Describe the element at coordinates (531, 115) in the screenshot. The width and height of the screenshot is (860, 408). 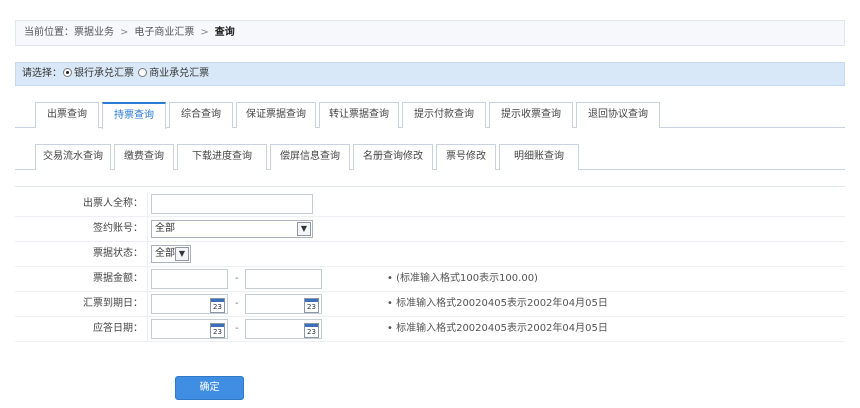
I see `tab-receipt-prompt-query: 提示收票查询` at that location.